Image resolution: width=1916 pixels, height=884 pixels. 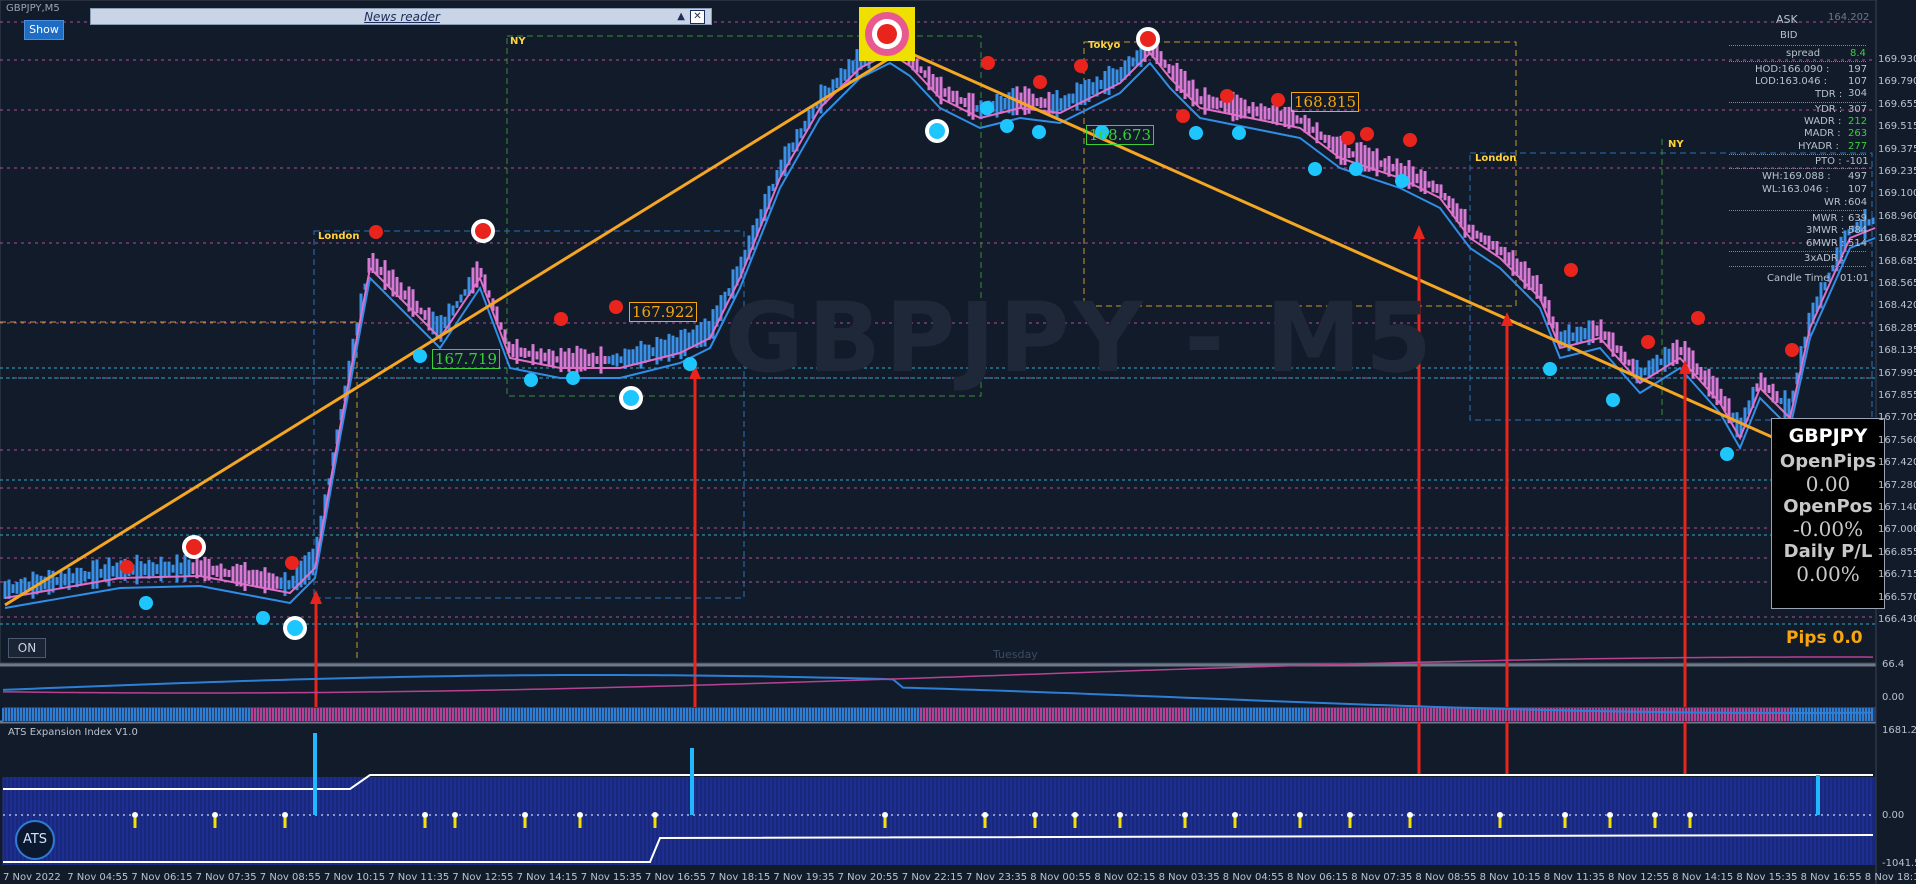 I want to click on ats-axis-mid: 0.00, so click(x=1893, y=815).